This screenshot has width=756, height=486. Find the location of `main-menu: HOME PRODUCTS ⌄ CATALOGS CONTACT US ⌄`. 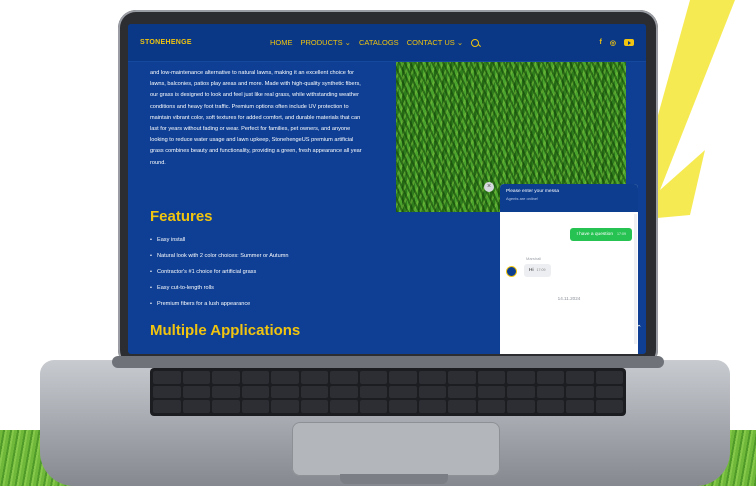

main-menu: HOME PRODUCTS ⌄ CATALOGS CONTACT US ⌄ is located at coordinates (435, 42).